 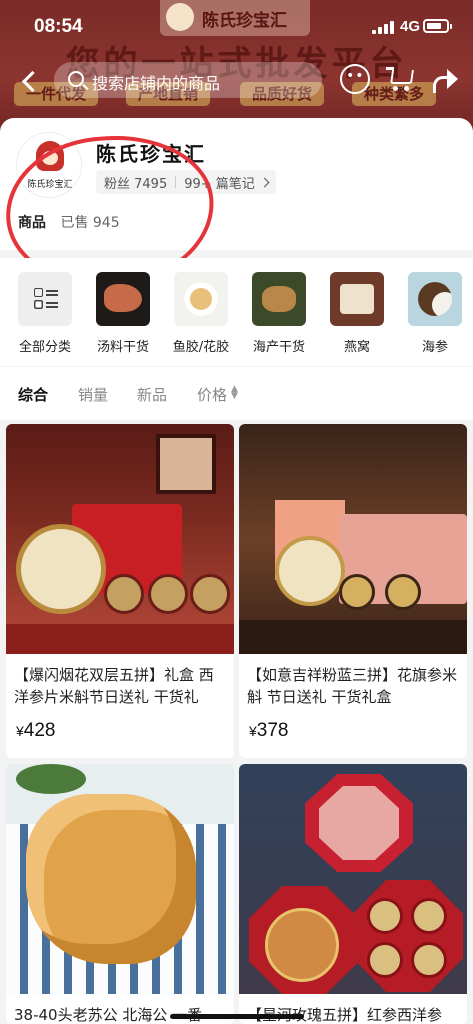 What do you see at coordinates (30, 80) in the screenshot?
I see `back-icon` at bounding box center [30, 80].